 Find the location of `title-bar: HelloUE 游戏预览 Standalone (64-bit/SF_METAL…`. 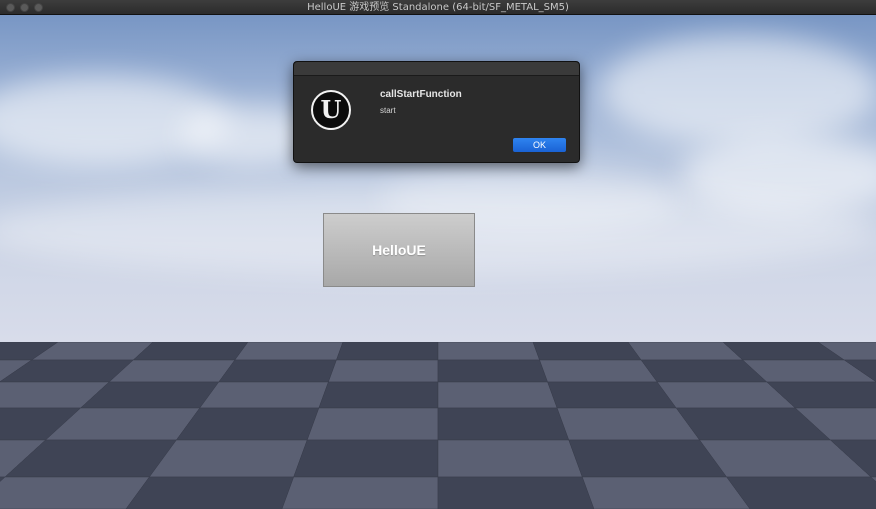

title-bar: HelloUE 游戏预览 Standalone (64-bit/SF_METAL… is located at coordinates (438, 7).